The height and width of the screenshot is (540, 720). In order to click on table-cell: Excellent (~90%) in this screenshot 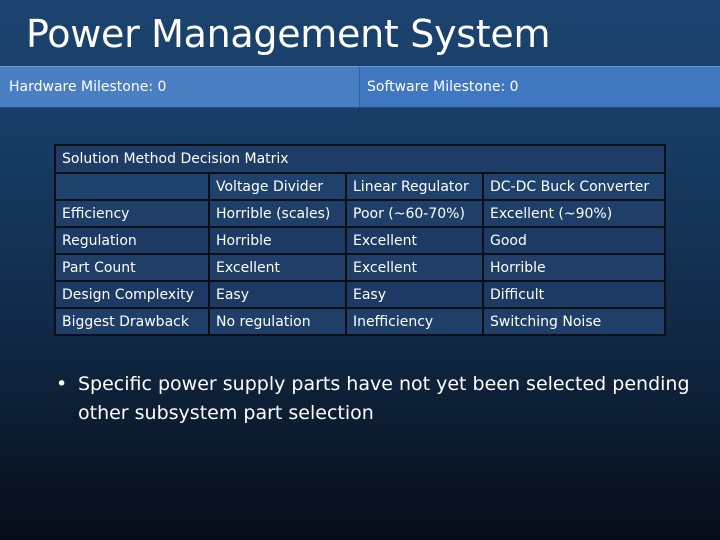, I will do `click(574, 213)`.